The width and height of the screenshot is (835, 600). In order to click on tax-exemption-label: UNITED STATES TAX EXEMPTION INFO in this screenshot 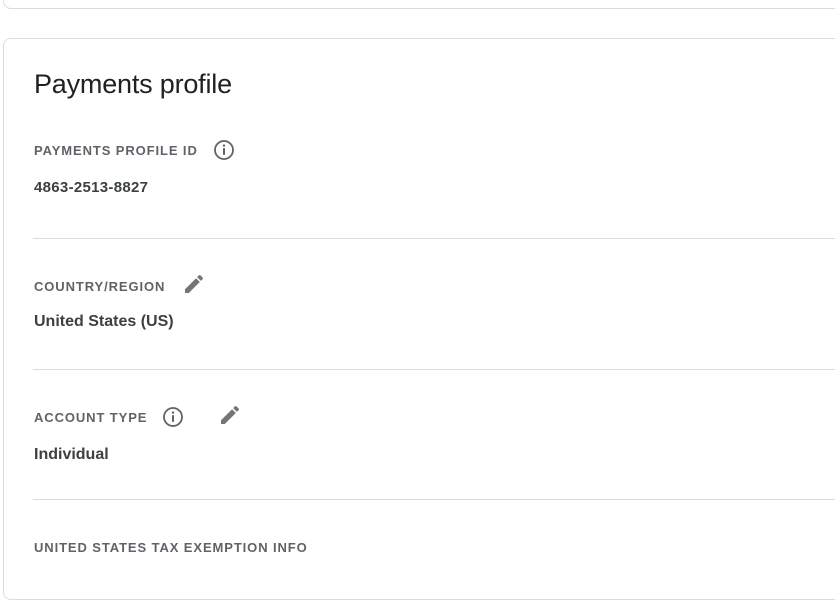, I will do `click(171, 547)`.